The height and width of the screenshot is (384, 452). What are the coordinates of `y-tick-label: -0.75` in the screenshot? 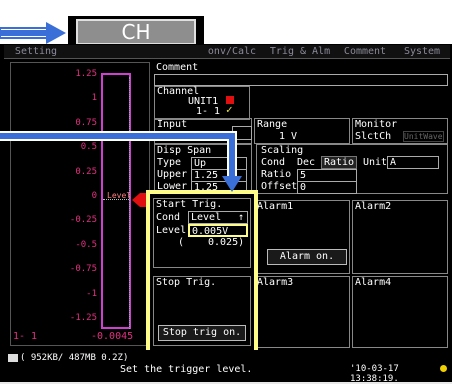 It's located at (83, 269).